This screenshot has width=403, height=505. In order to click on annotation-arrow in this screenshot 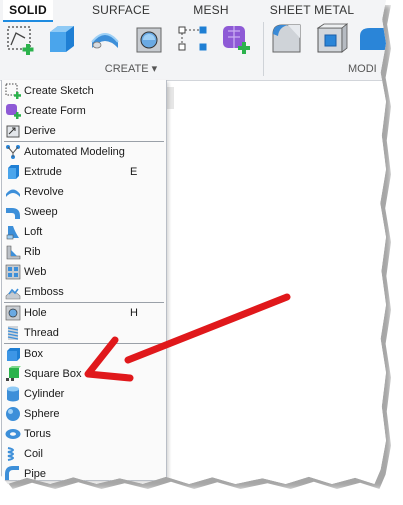, I will do `click(187, 337)`.